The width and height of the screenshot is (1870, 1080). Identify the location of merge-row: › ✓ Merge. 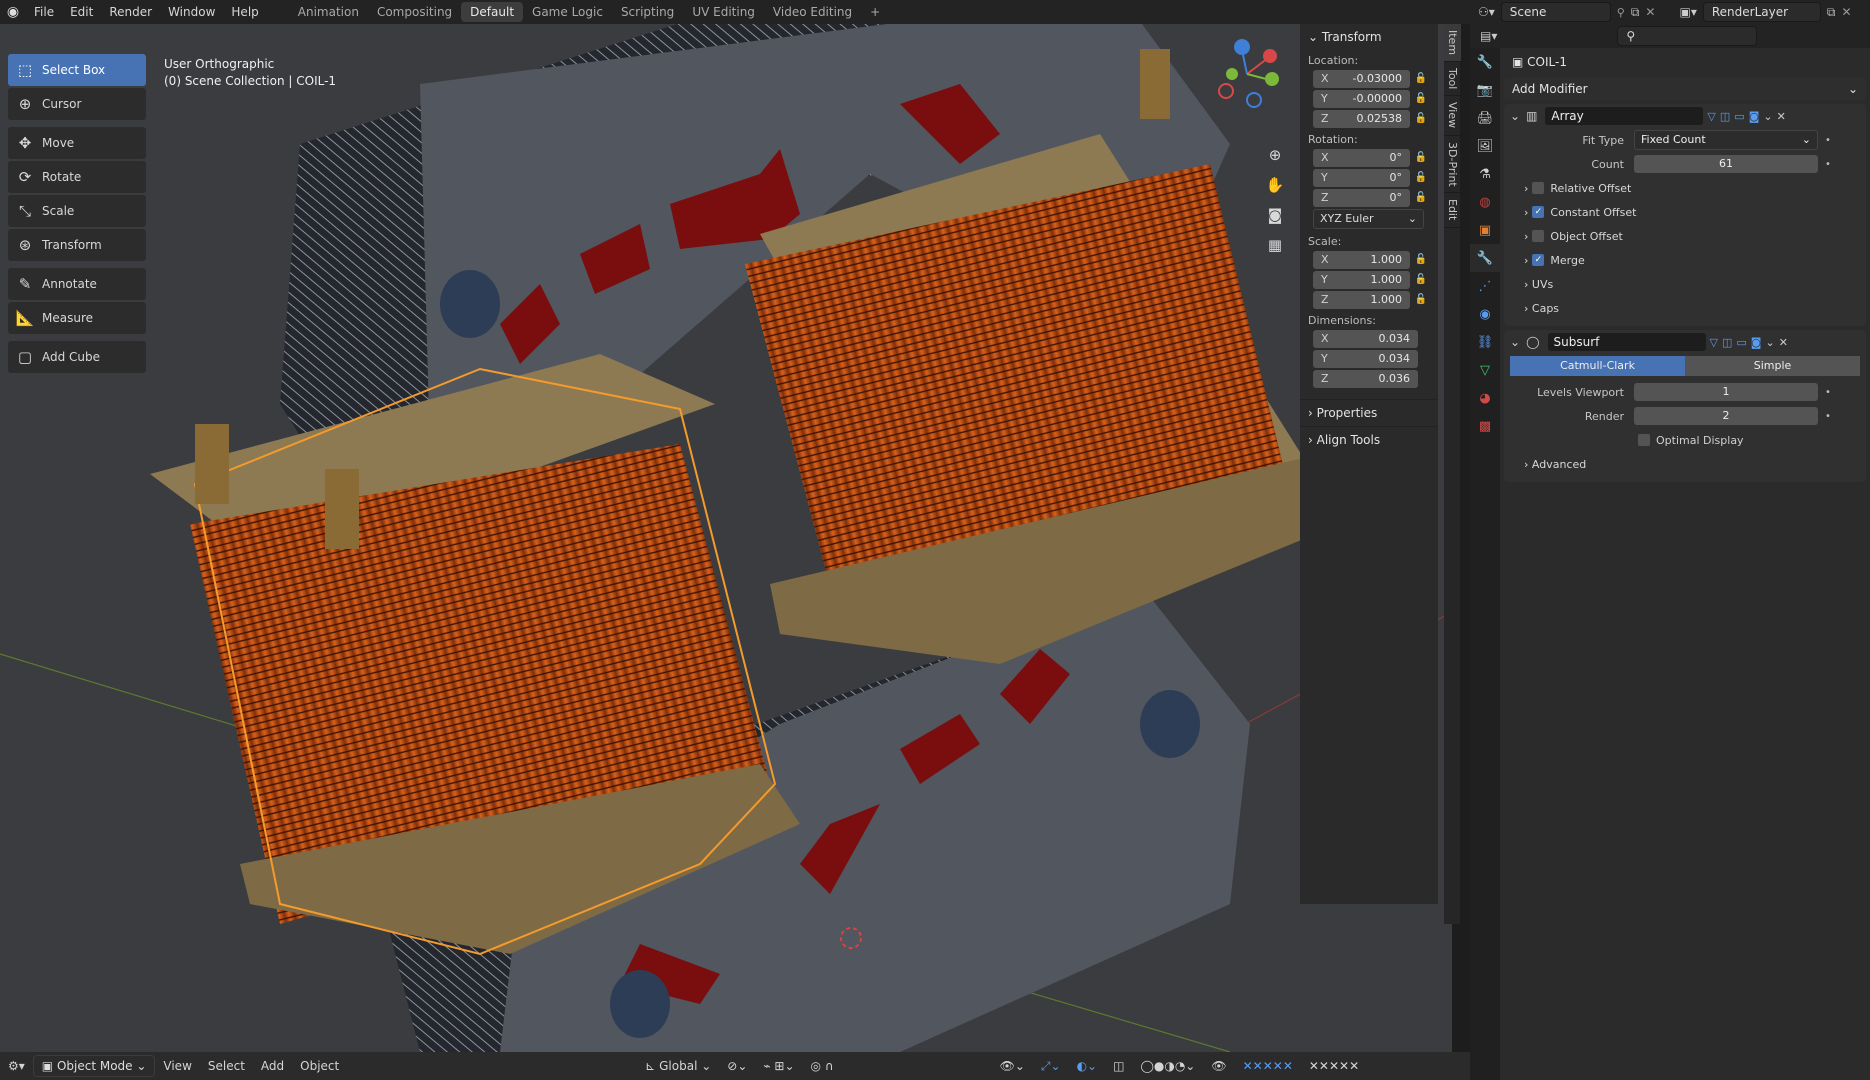
(1685, 260).